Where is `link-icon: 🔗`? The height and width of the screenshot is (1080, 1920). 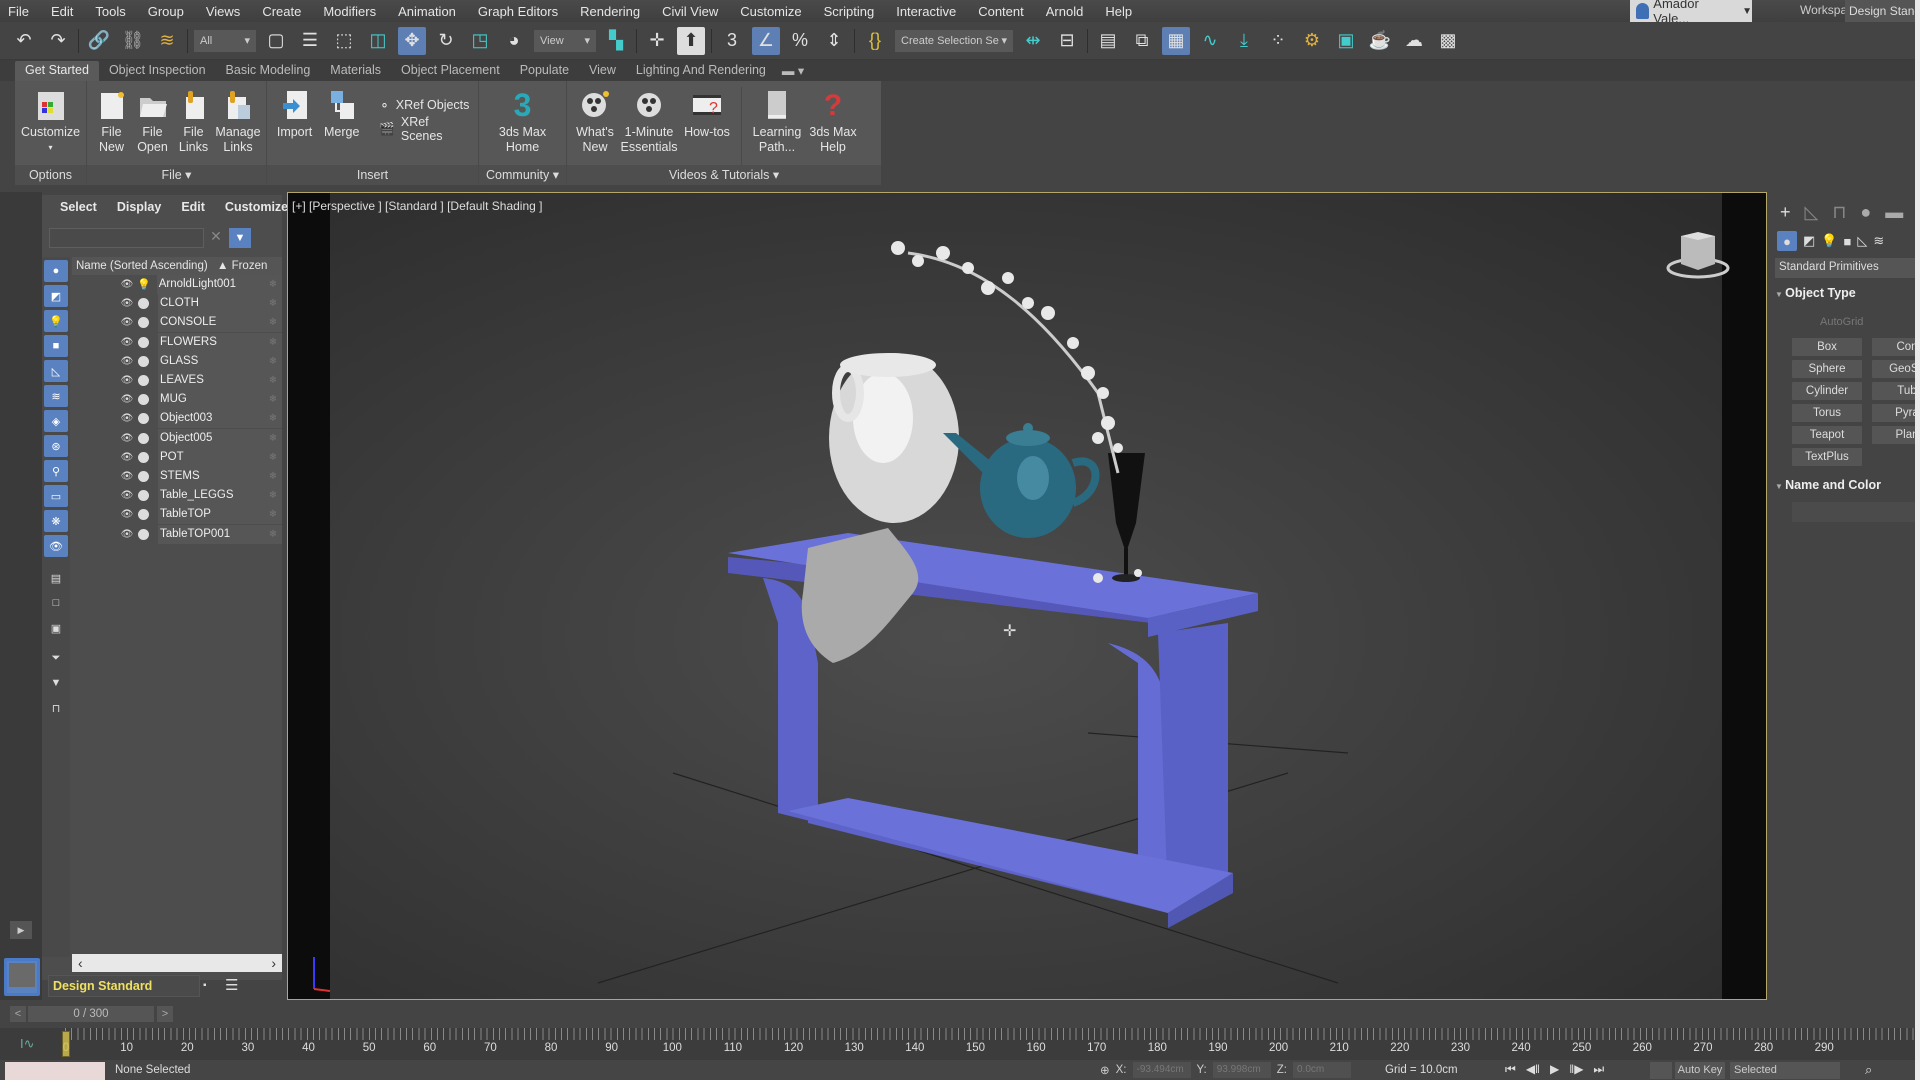 link-icon: 🔗 is located at coordinates (99, 41).